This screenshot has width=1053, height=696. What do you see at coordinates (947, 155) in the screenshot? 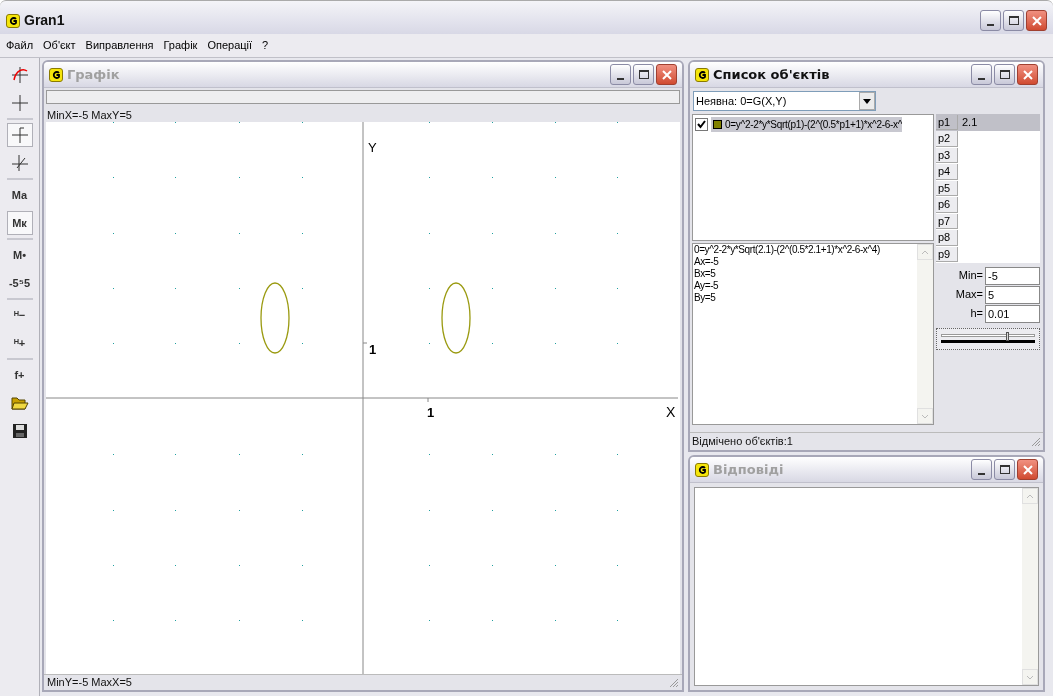
I see `parameter-tab: p3` at bounding box center [947, 155].